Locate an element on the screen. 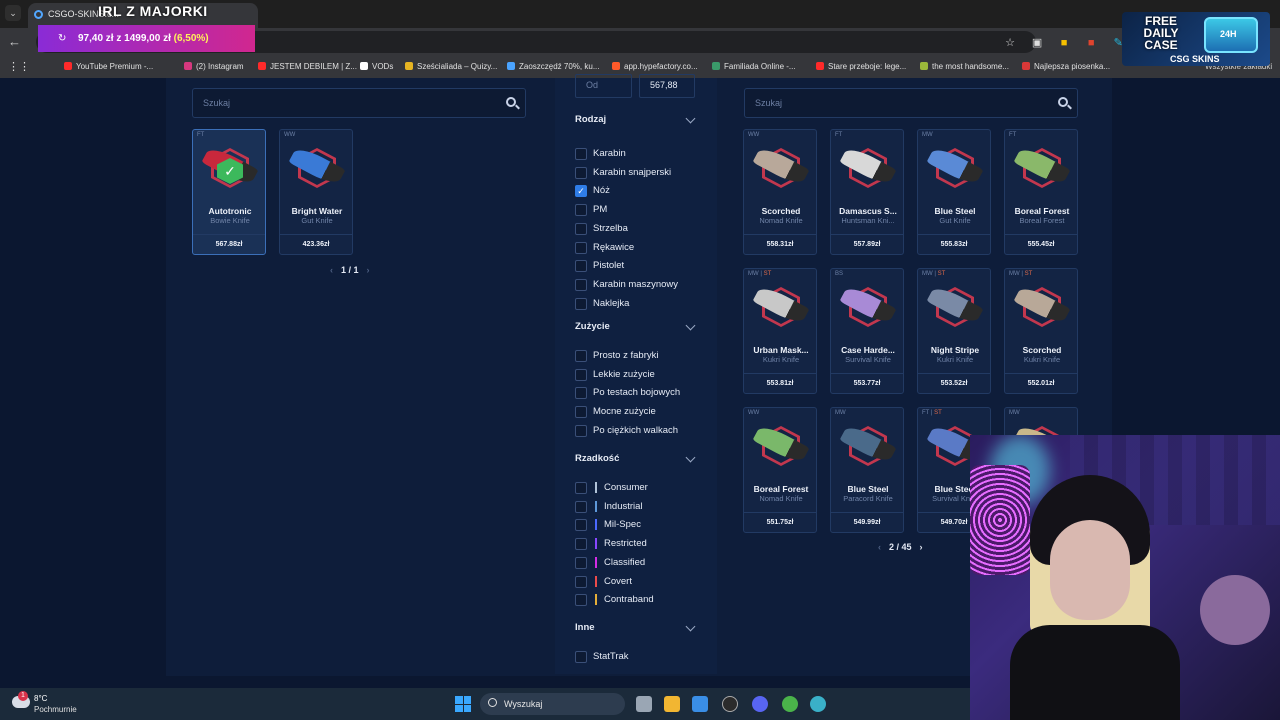 The width and height of the screenshot is (1280, 720). skin-card: WW Boreal Forest Nomad Knife 551.75zł is located at coordinates (780, 470).